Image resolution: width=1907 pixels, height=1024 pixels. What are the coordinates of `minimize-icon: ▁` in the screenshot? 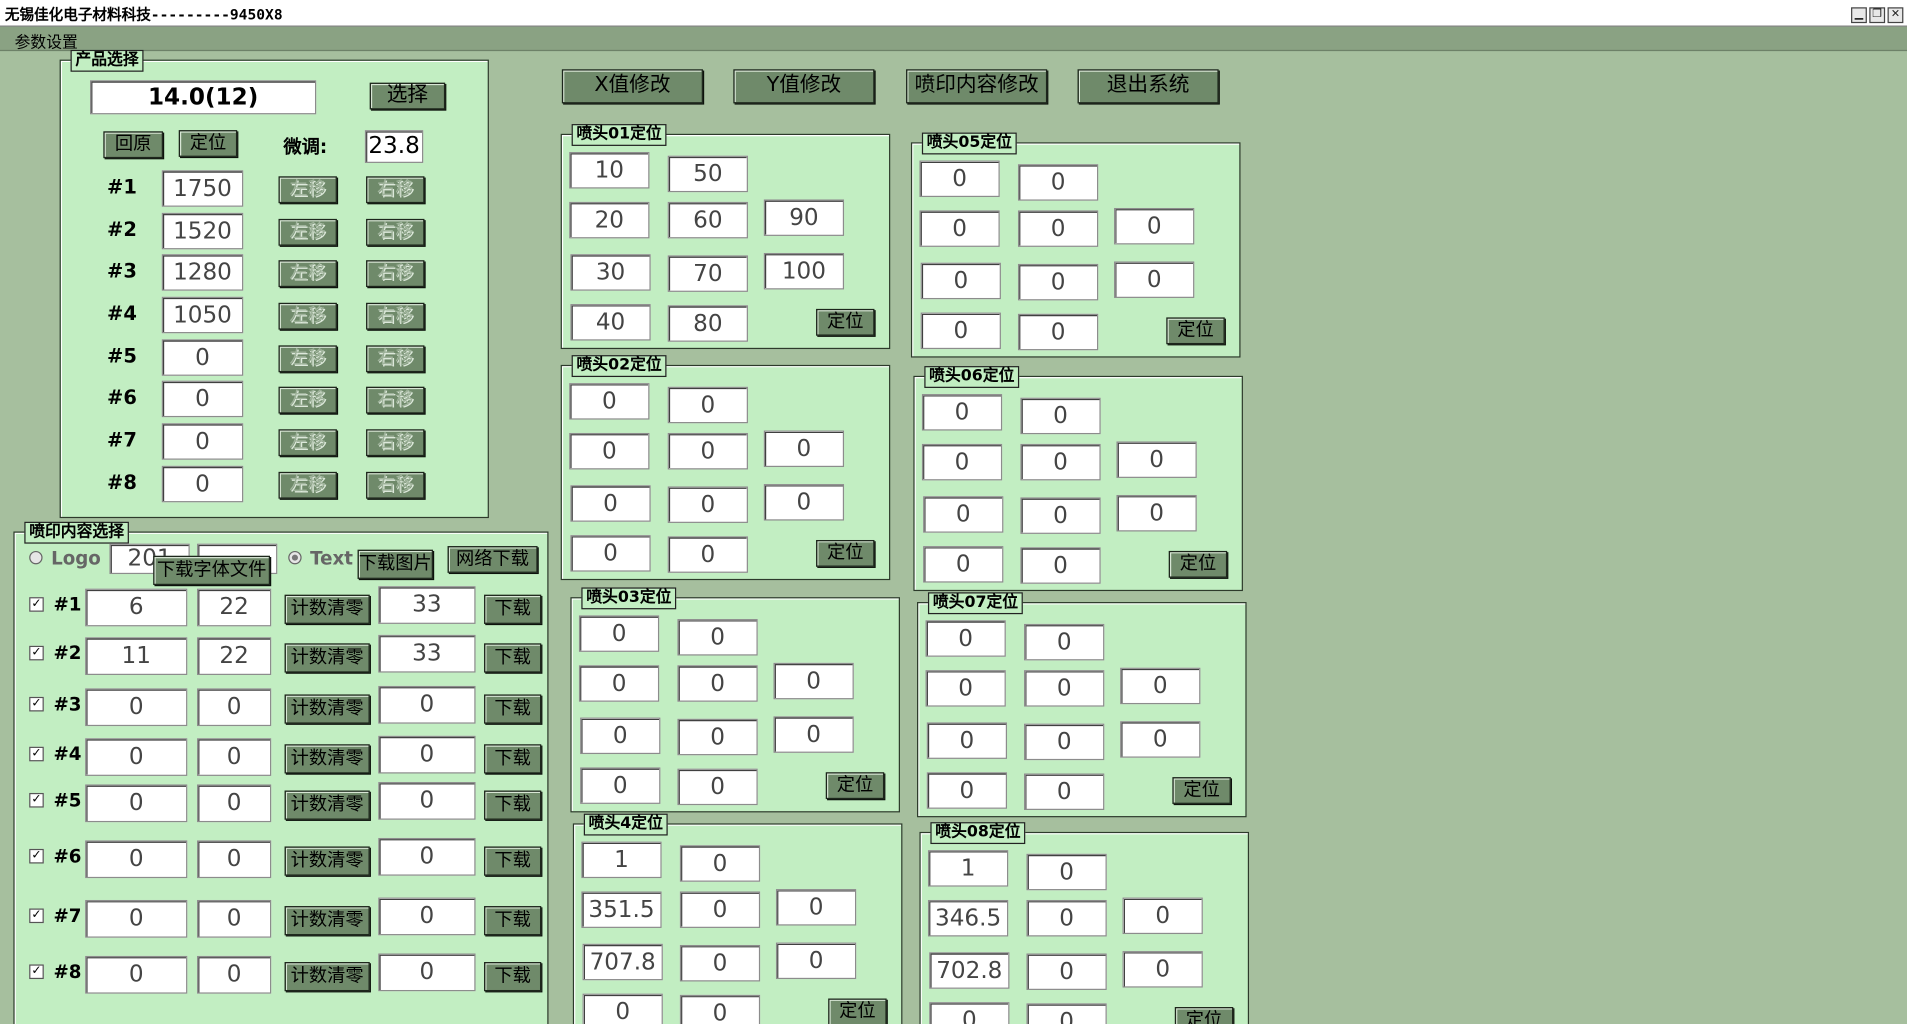 It's located at (1859, 15).